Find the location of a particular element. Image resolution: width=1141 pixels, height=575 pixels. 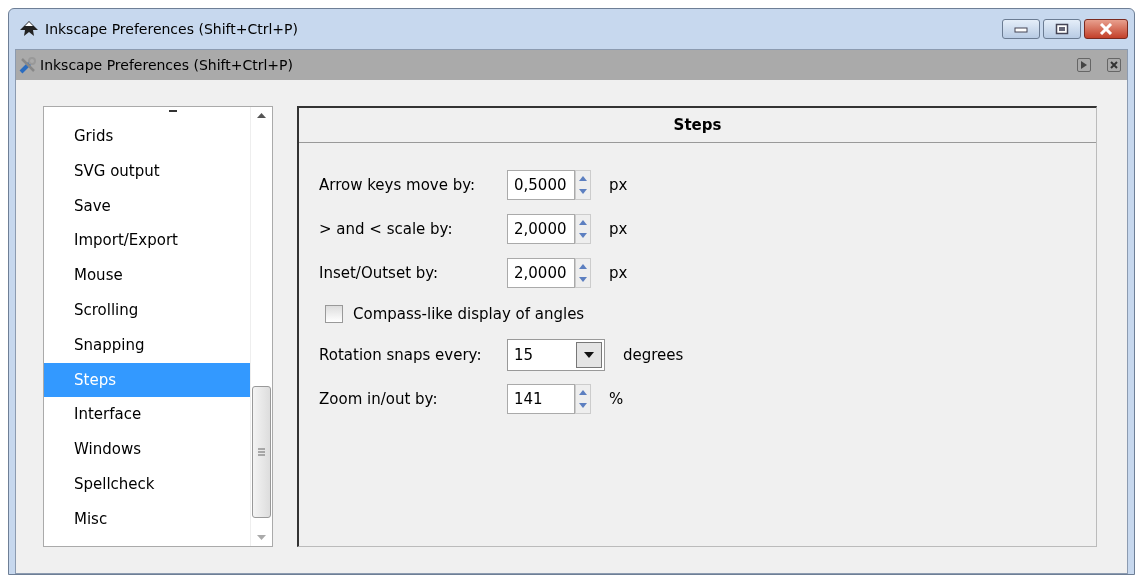

dropdown: 15 is located at coordinates (556, 355).